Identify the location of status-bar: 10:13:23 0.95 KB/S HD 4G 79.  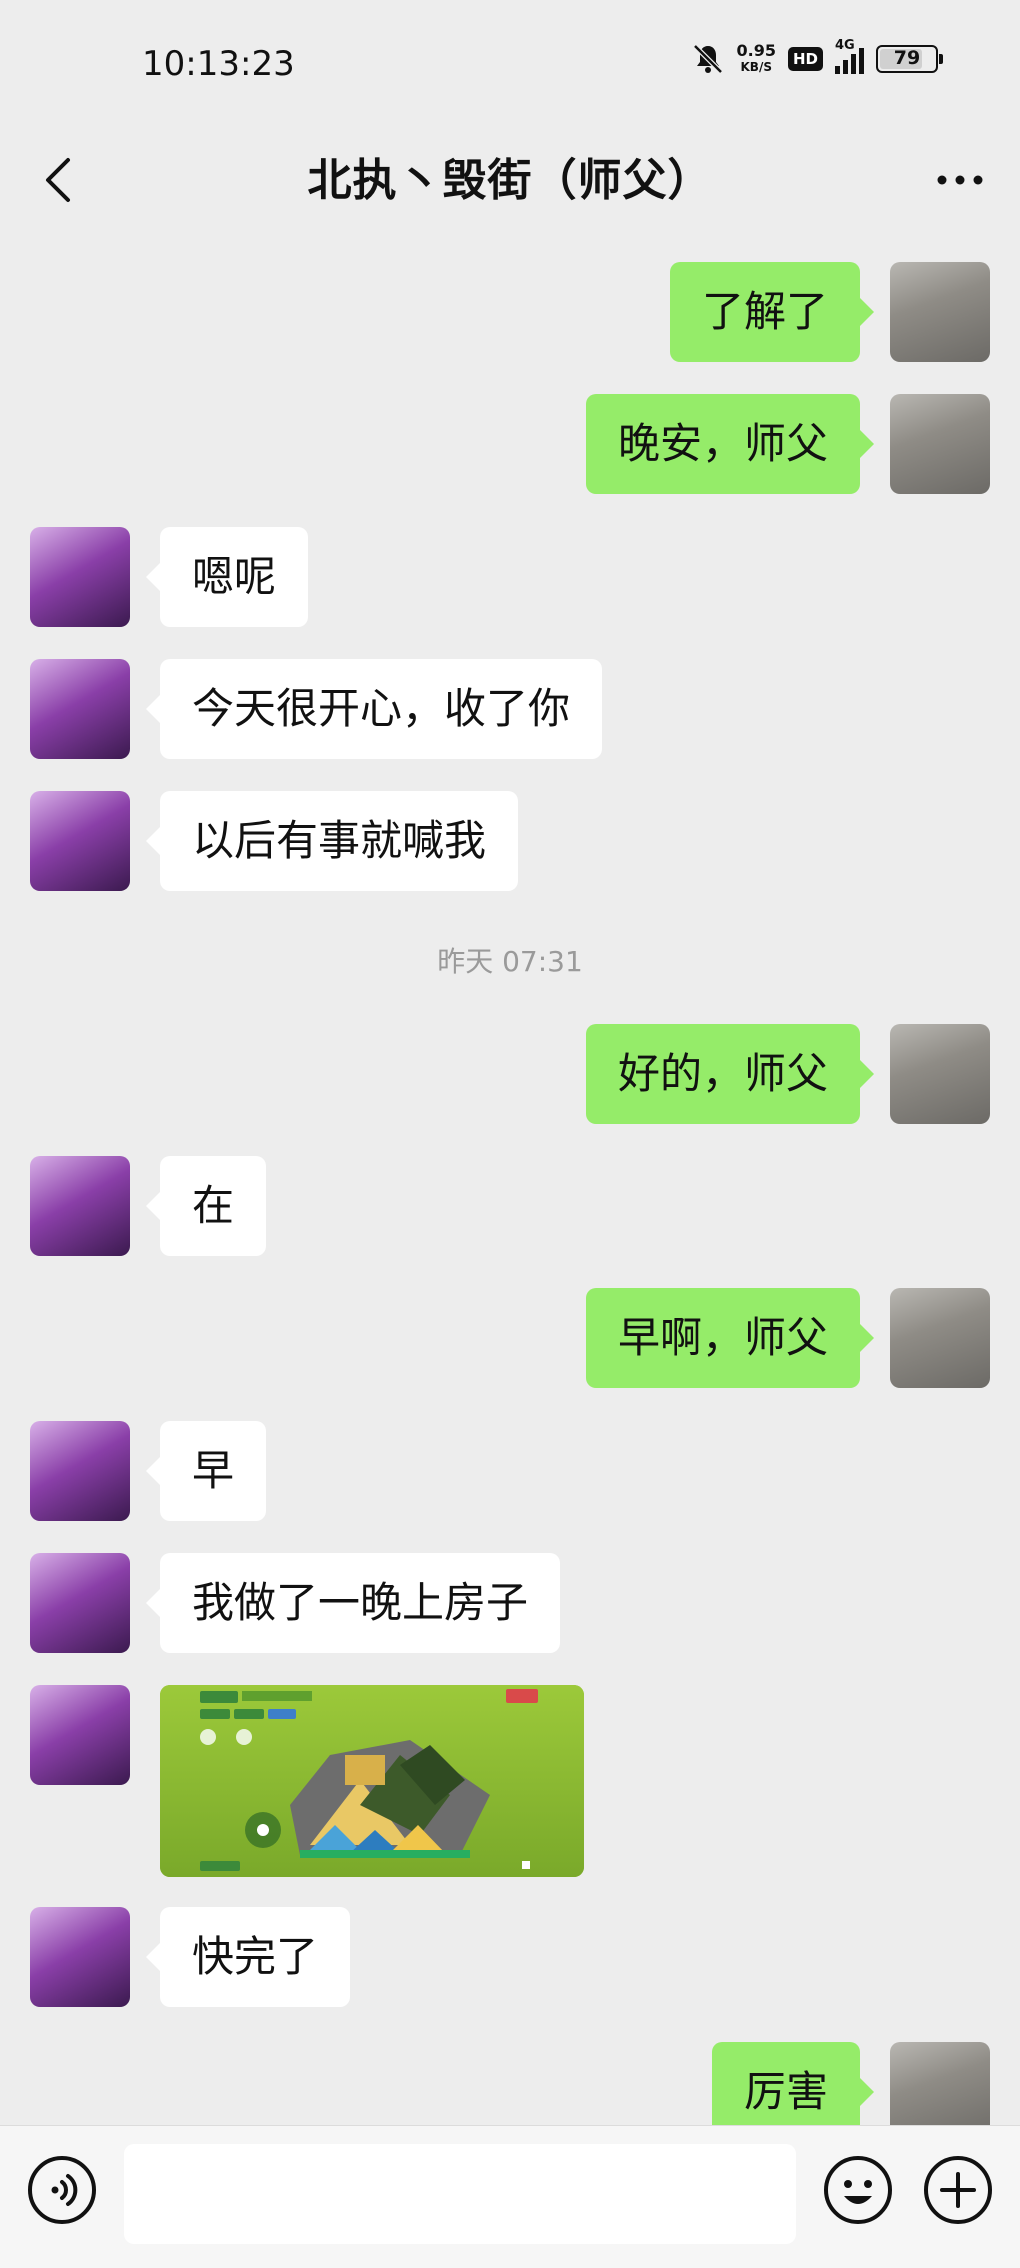
(510, 65).